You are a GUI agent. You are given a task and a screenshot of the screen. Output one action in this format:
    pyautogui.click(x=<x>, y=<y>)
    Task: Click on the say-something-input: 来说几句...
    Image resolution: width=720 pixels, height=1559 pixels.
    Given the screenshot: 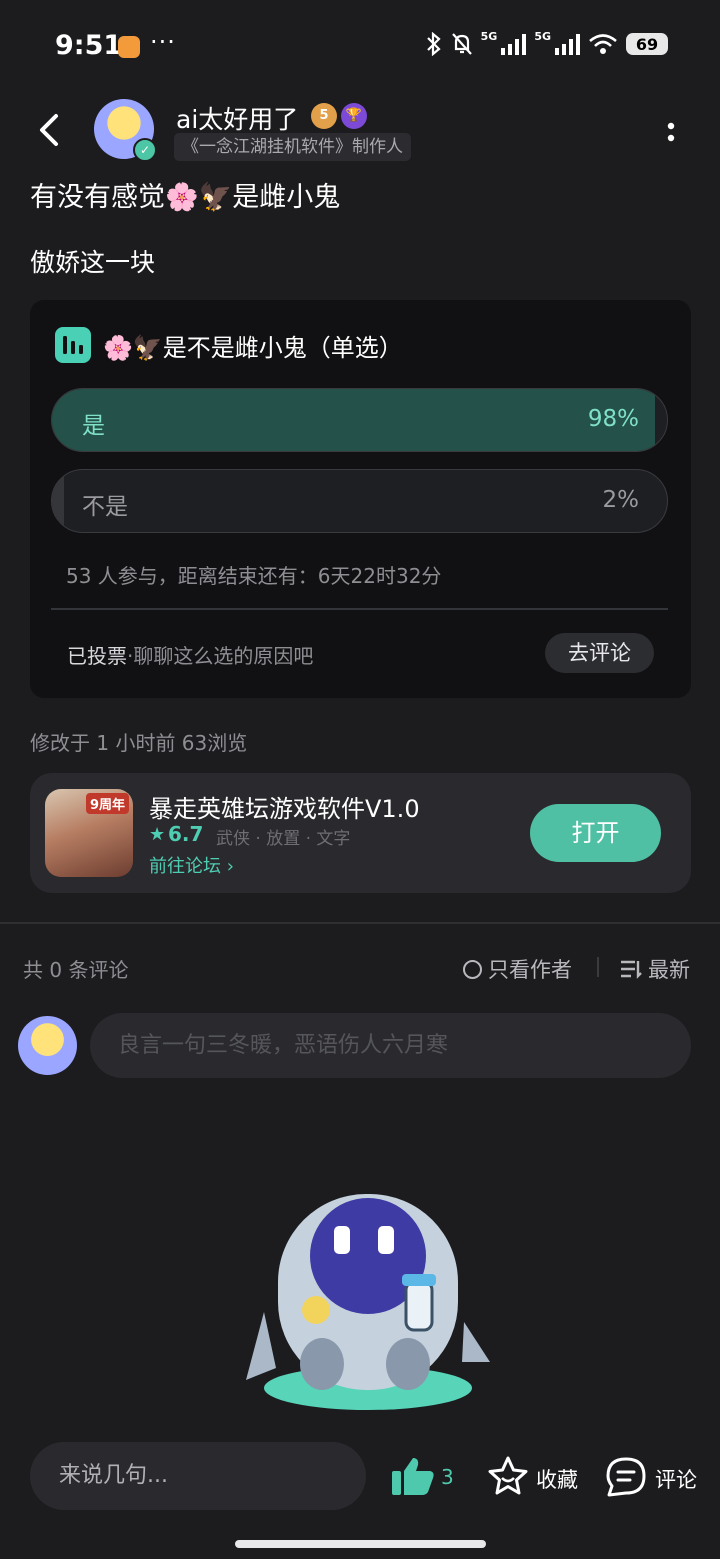 What is the action you would take?
    pyautogui.click(x=198, y=1476)
    